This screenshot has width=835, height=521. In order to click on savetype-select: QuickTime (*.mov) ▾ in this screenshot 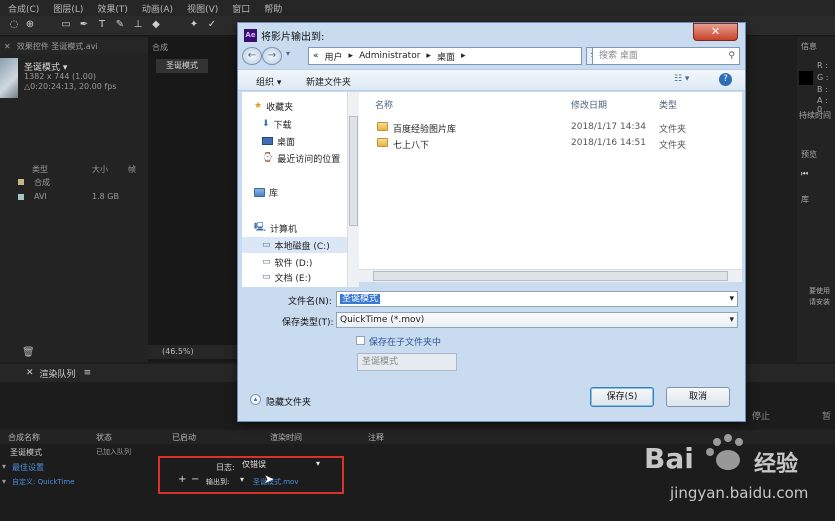, I will do `click(537, 320)`.